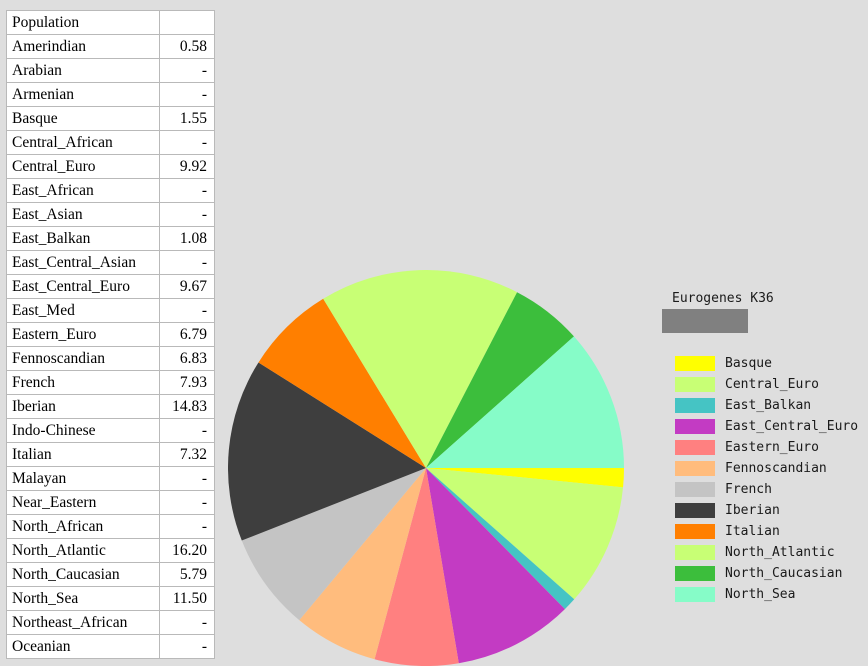 The image size is (868, 666). What do you see at coordinates (760, 468) in the screenshot?
I see `legend-item: Fennoscandian` at bounding box center [760, 468].